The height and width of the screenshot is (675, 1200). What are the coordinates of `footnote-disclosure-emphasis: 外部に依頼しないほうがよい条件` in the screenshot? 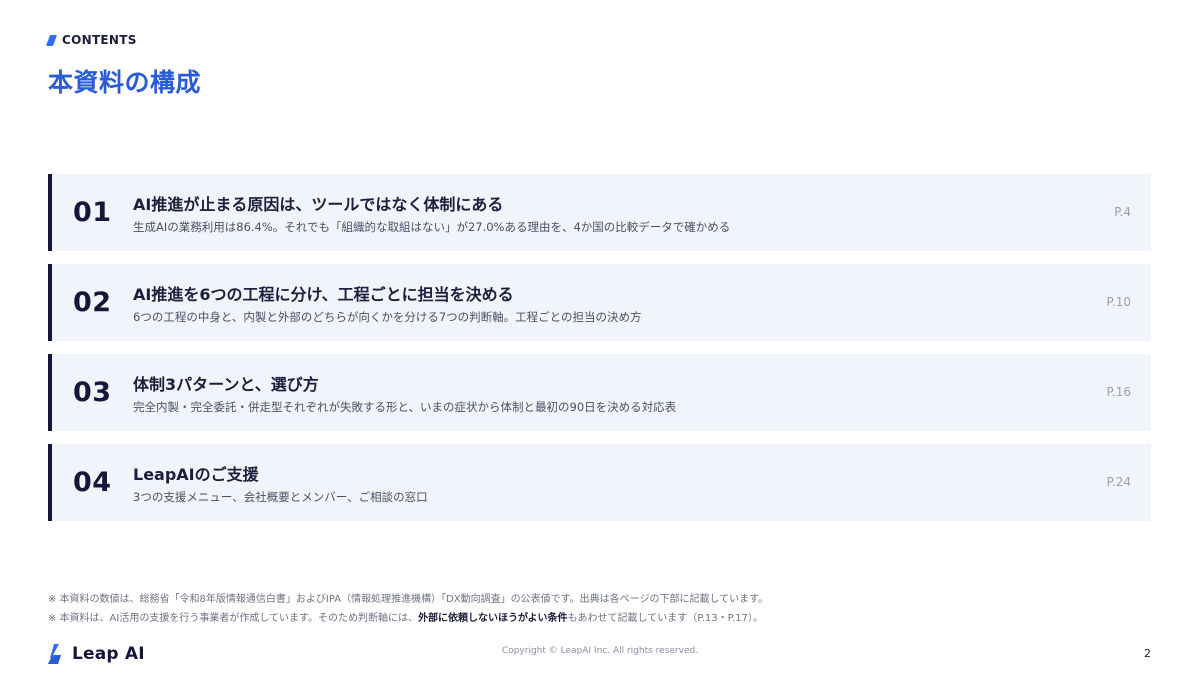 It's located at (493, 618).